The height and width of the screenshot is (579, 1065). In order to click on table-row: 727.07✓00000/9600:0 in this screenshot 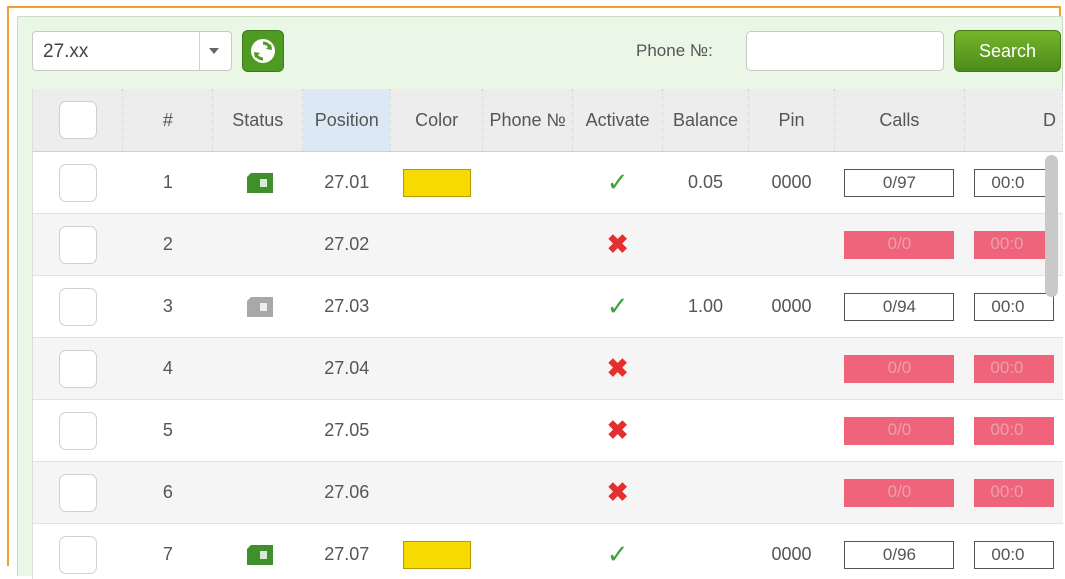, I will do `click(548, 551)`.